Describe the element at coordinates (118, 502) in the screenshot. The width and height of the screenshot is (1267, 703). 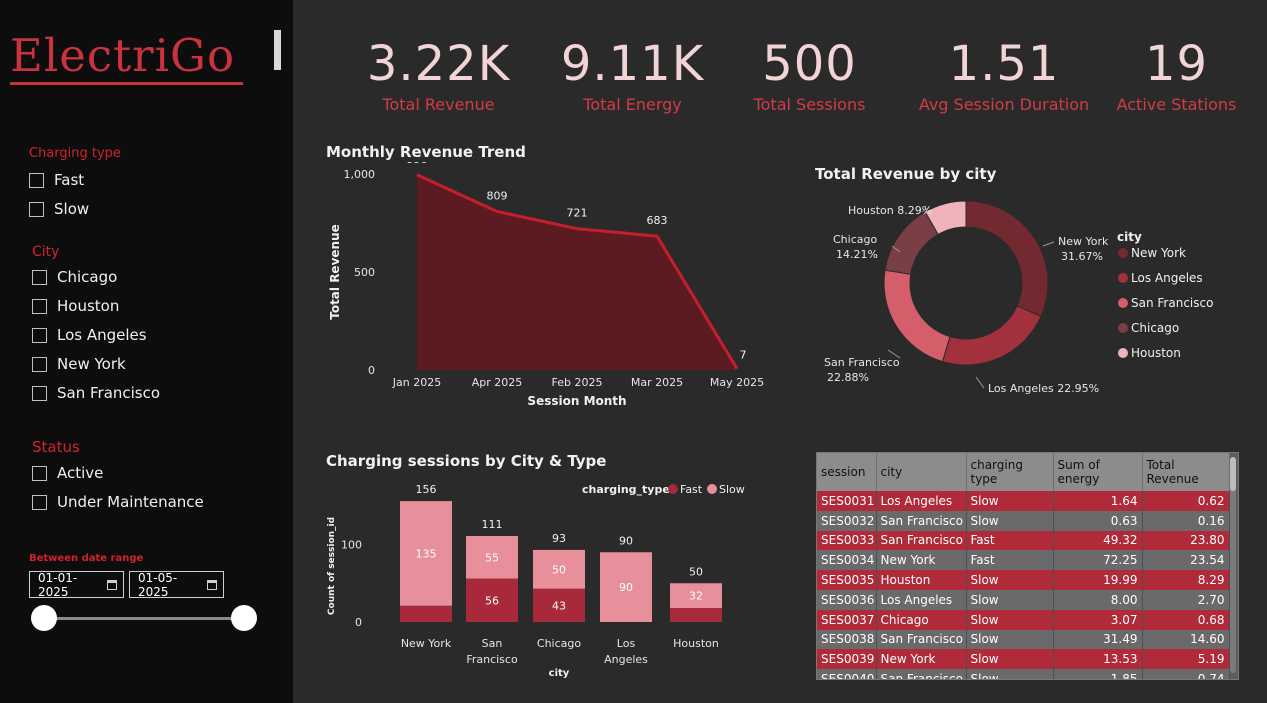
I see `filter-option-under-maintenance: Under Maintenance` at that location.